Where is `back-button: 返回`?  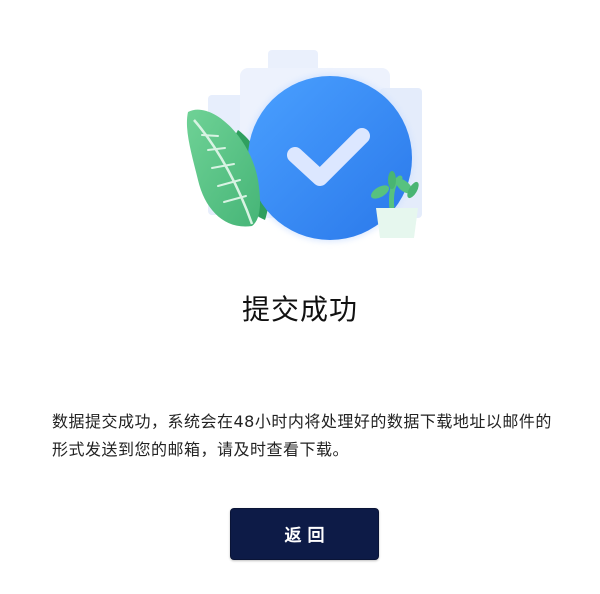 back-button: 返回 is located at coordinates (304, 534).